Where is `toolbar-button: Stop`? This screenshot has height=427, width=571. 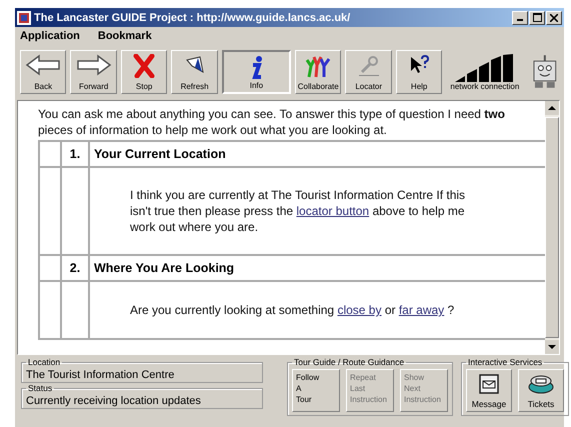
toolbar-button: Stop is located at coordinates (144, 72).